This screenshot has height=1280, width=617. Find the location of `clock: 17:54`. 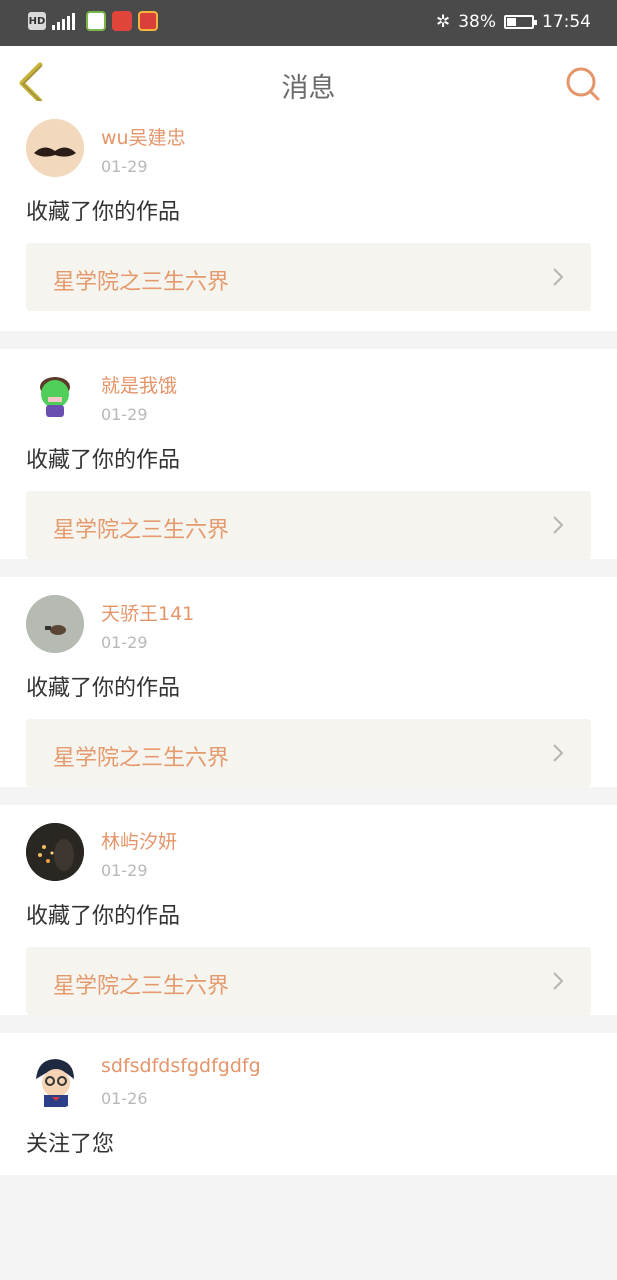

clock: 17:54 is located at coordinates (566, 22).